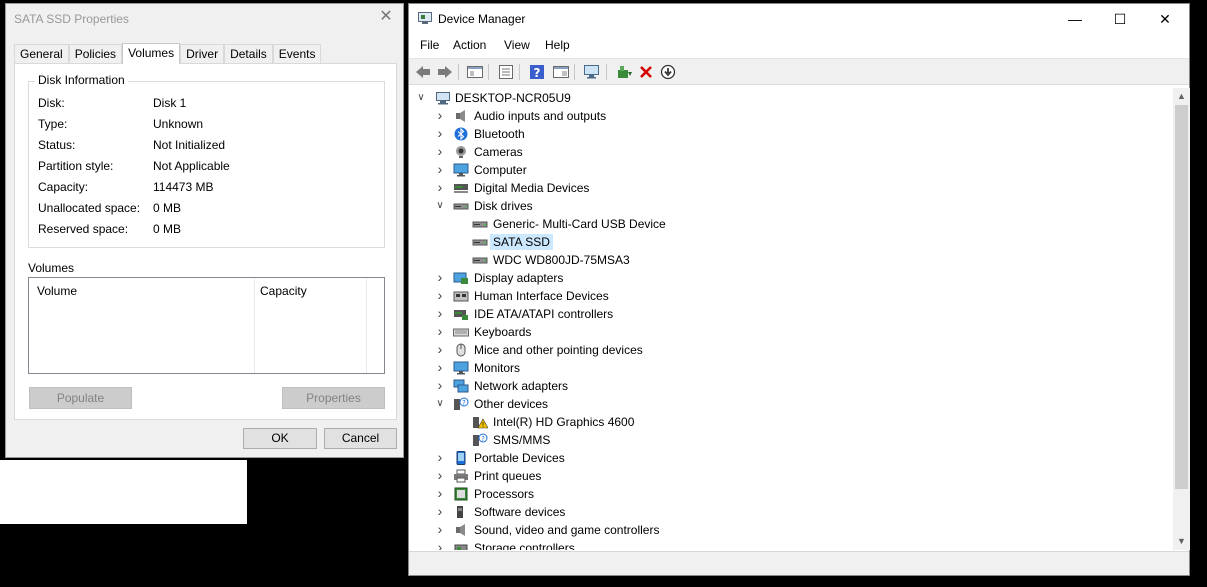 Image resolution: width=1207 pixels, height=587 pixels. I want to click on back-arrow-icon, so click(423, 72).